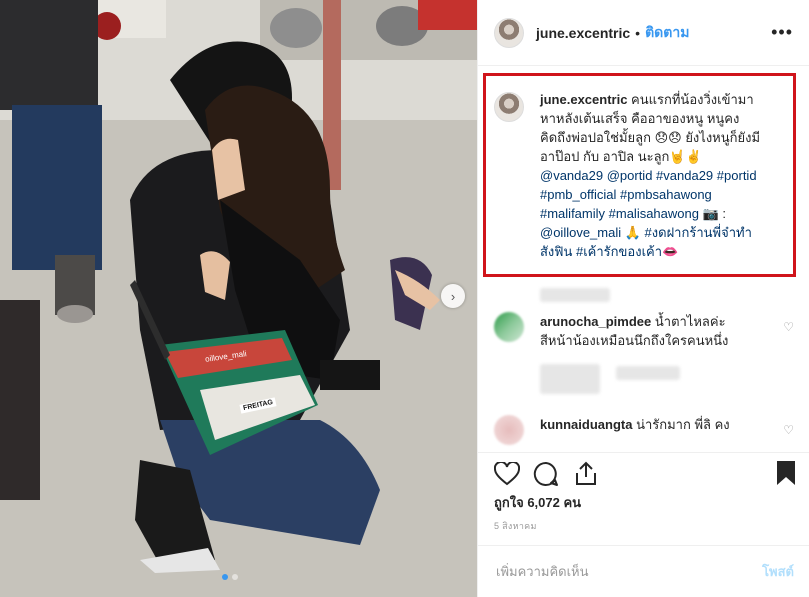  What do you see at coordinates (235, 577) in the screenshot?
I see `carousel-dot` at bounding box center [235, 577].